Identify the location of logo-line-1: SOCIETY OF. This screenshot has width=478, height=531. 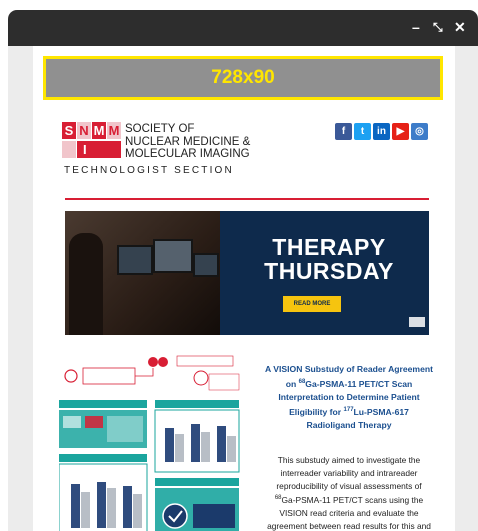
(160, 129).